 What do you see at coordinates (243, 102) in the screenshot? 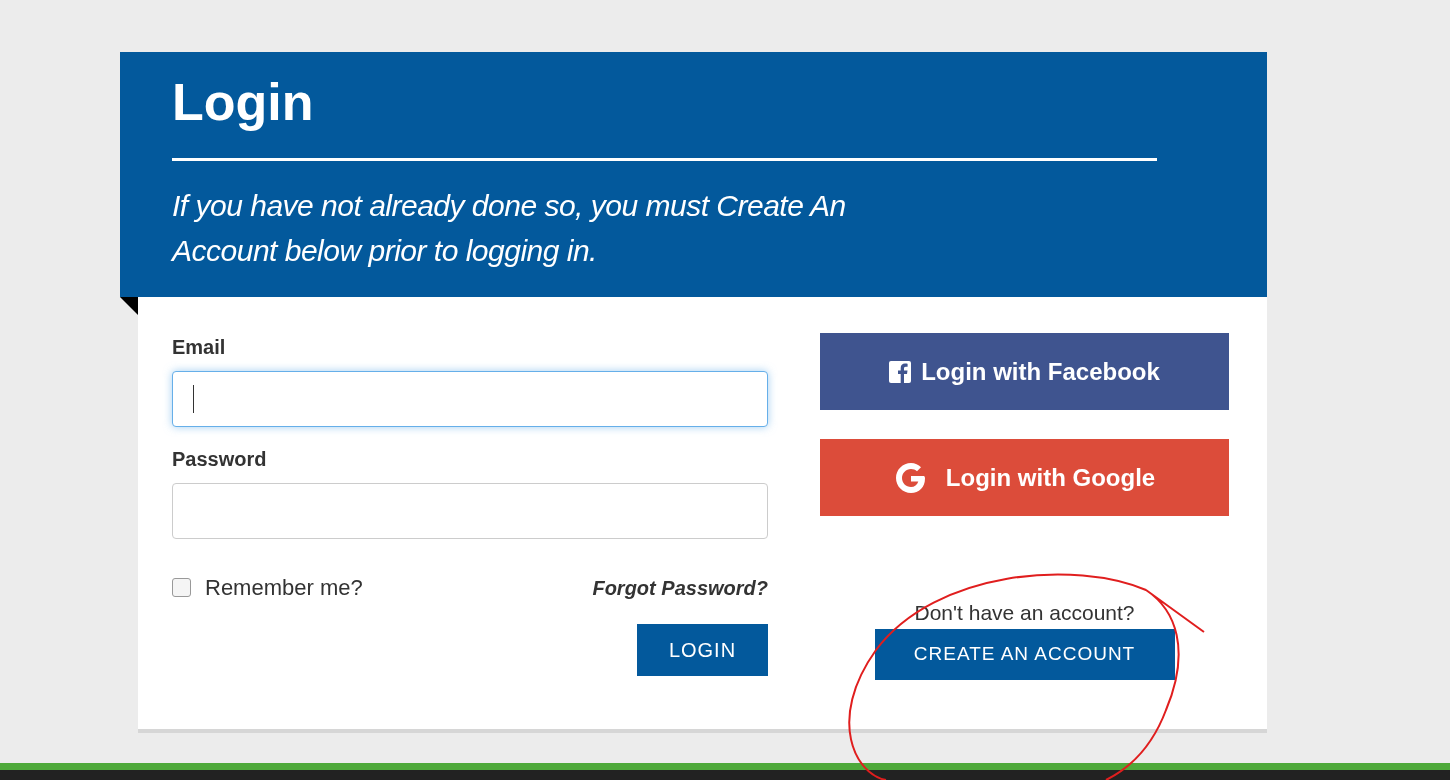
I see `page-title: Login` at bounding box center [243, 102].